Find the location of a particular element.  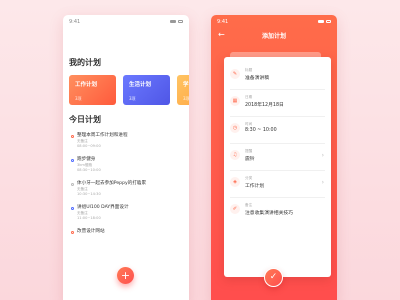

bell-icon: ♫ is located at coordinates (235, 155).